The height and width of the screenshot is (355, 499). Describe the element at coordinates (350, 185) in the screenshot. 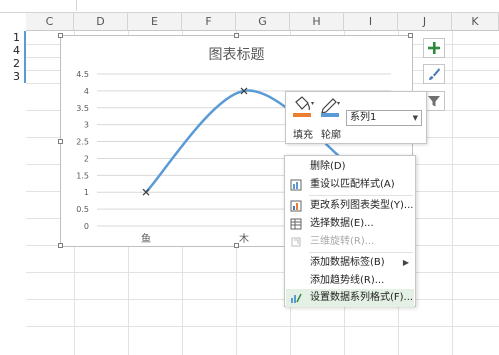

I see `menu-item-reset-style: 重设以匹配样式(A)` at that location.